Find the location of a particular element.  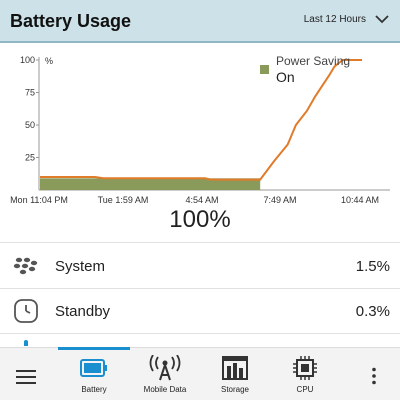

usage-row-system: System 1.5% is located at coordinates (200, 266).